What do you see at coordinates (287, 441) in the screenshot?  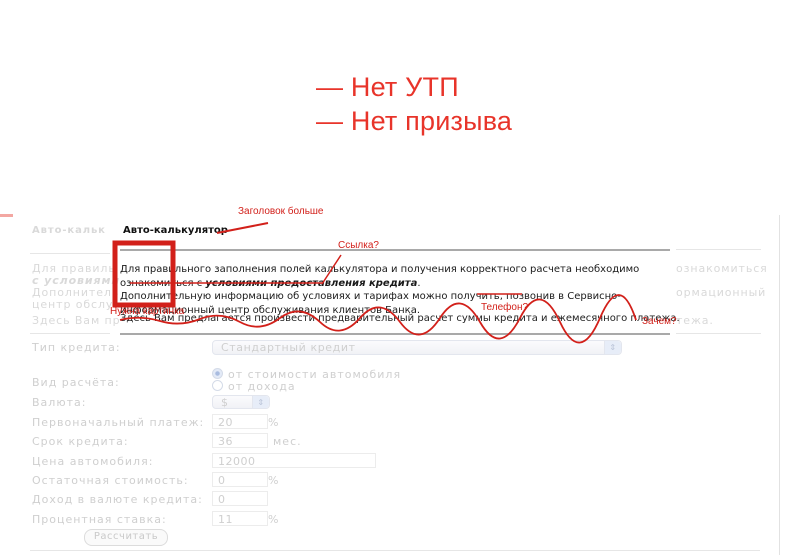 I see `term-unit: мес.` at bounding box center [287, 441].